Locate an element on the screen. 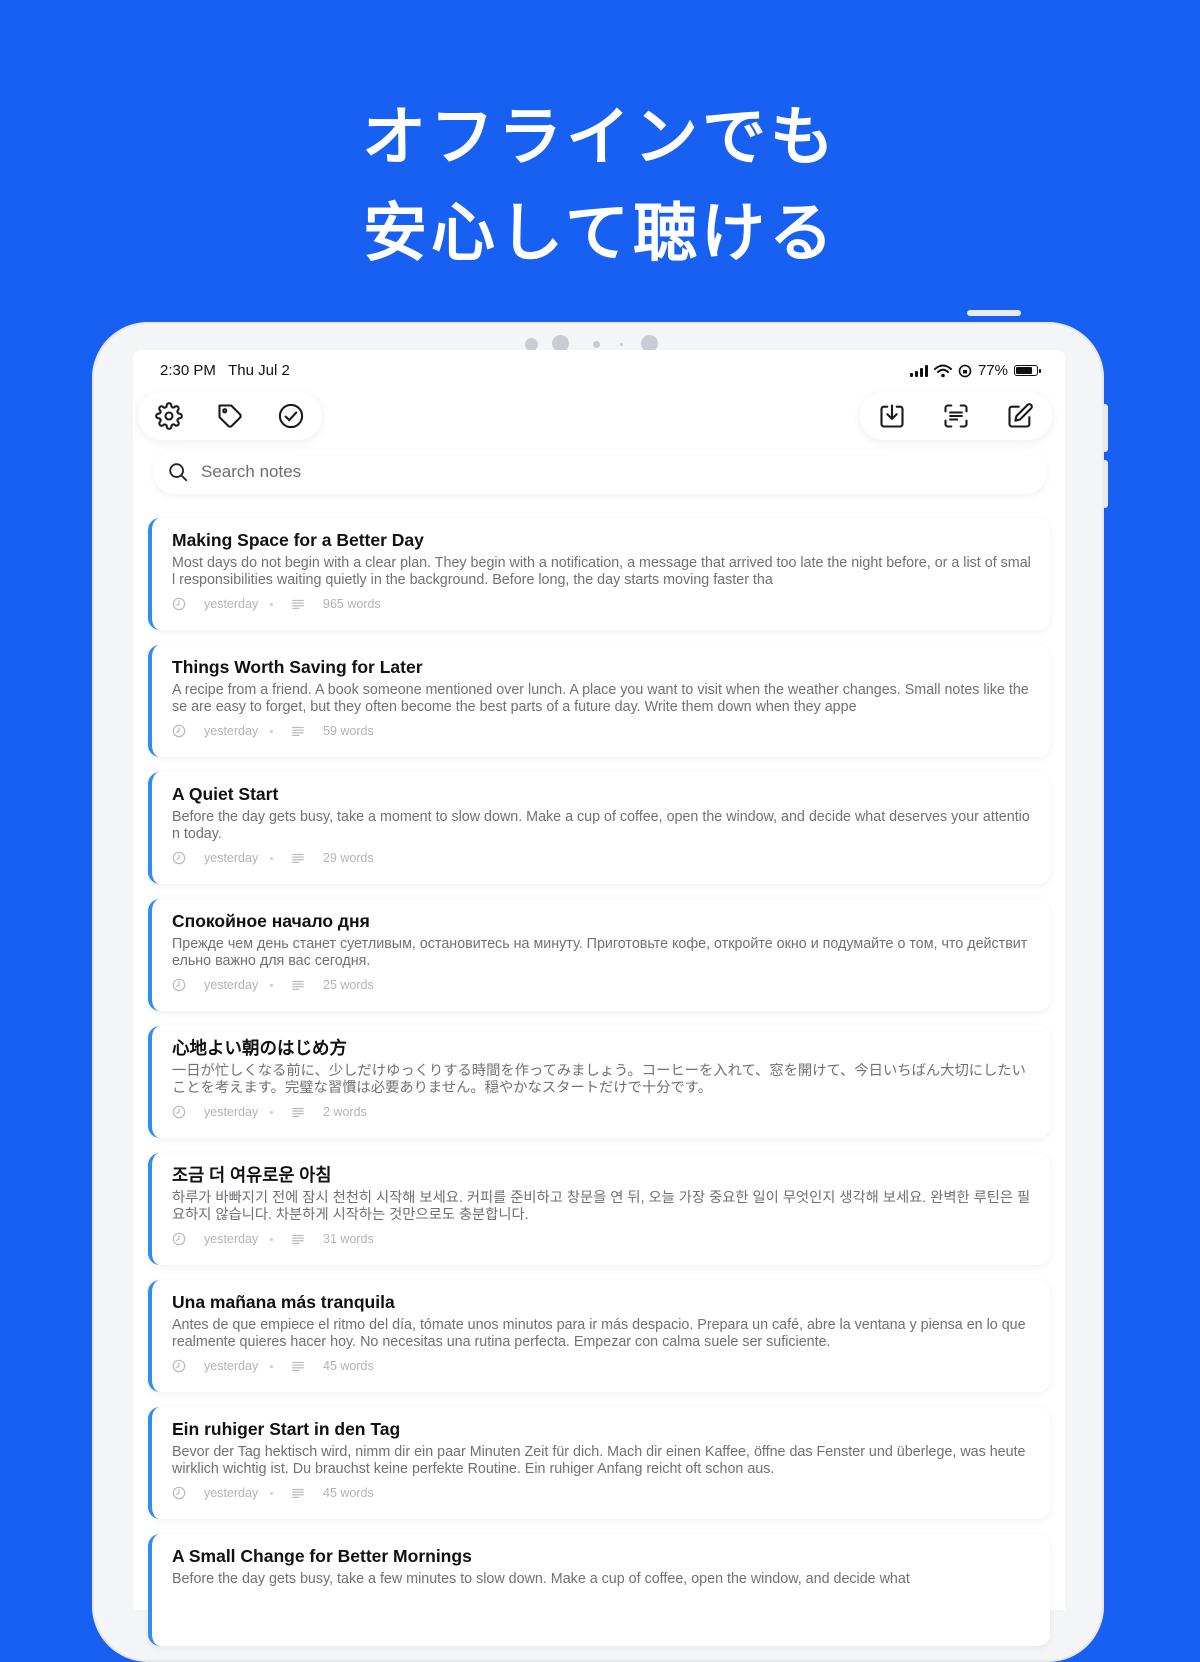 The height and width of the screenshot is (1662, 1200). import-button is located at coordinates (892, 416).